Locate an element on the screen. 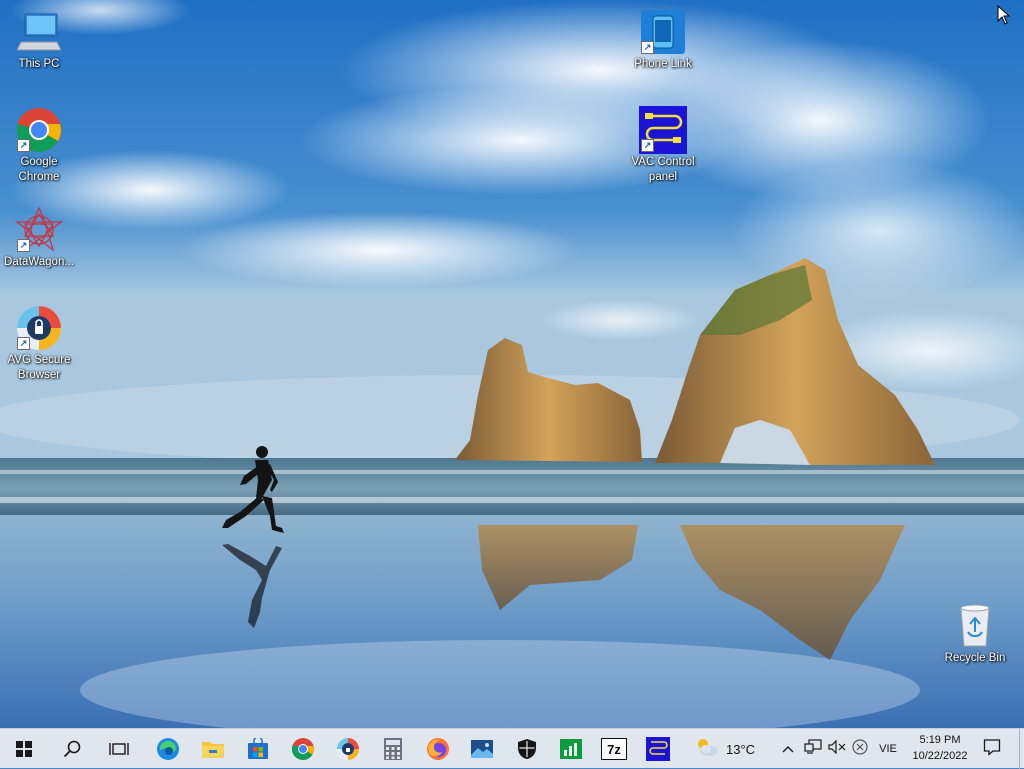 Image resolution: width=1024 pixels, height=769 pixels. taskbar-vac-control-panel is located at coordinates (658, 749).